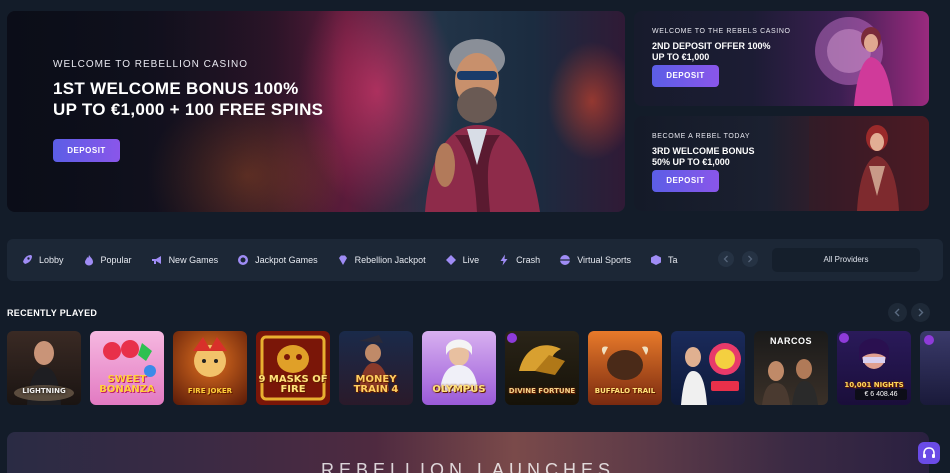 The width and height of the screenshot is (950, 473). What do you see at coordinates (293, 384) in the screenshot?
I see `game-title: 9 Masks of Fire` at bounding box center [293, 384].